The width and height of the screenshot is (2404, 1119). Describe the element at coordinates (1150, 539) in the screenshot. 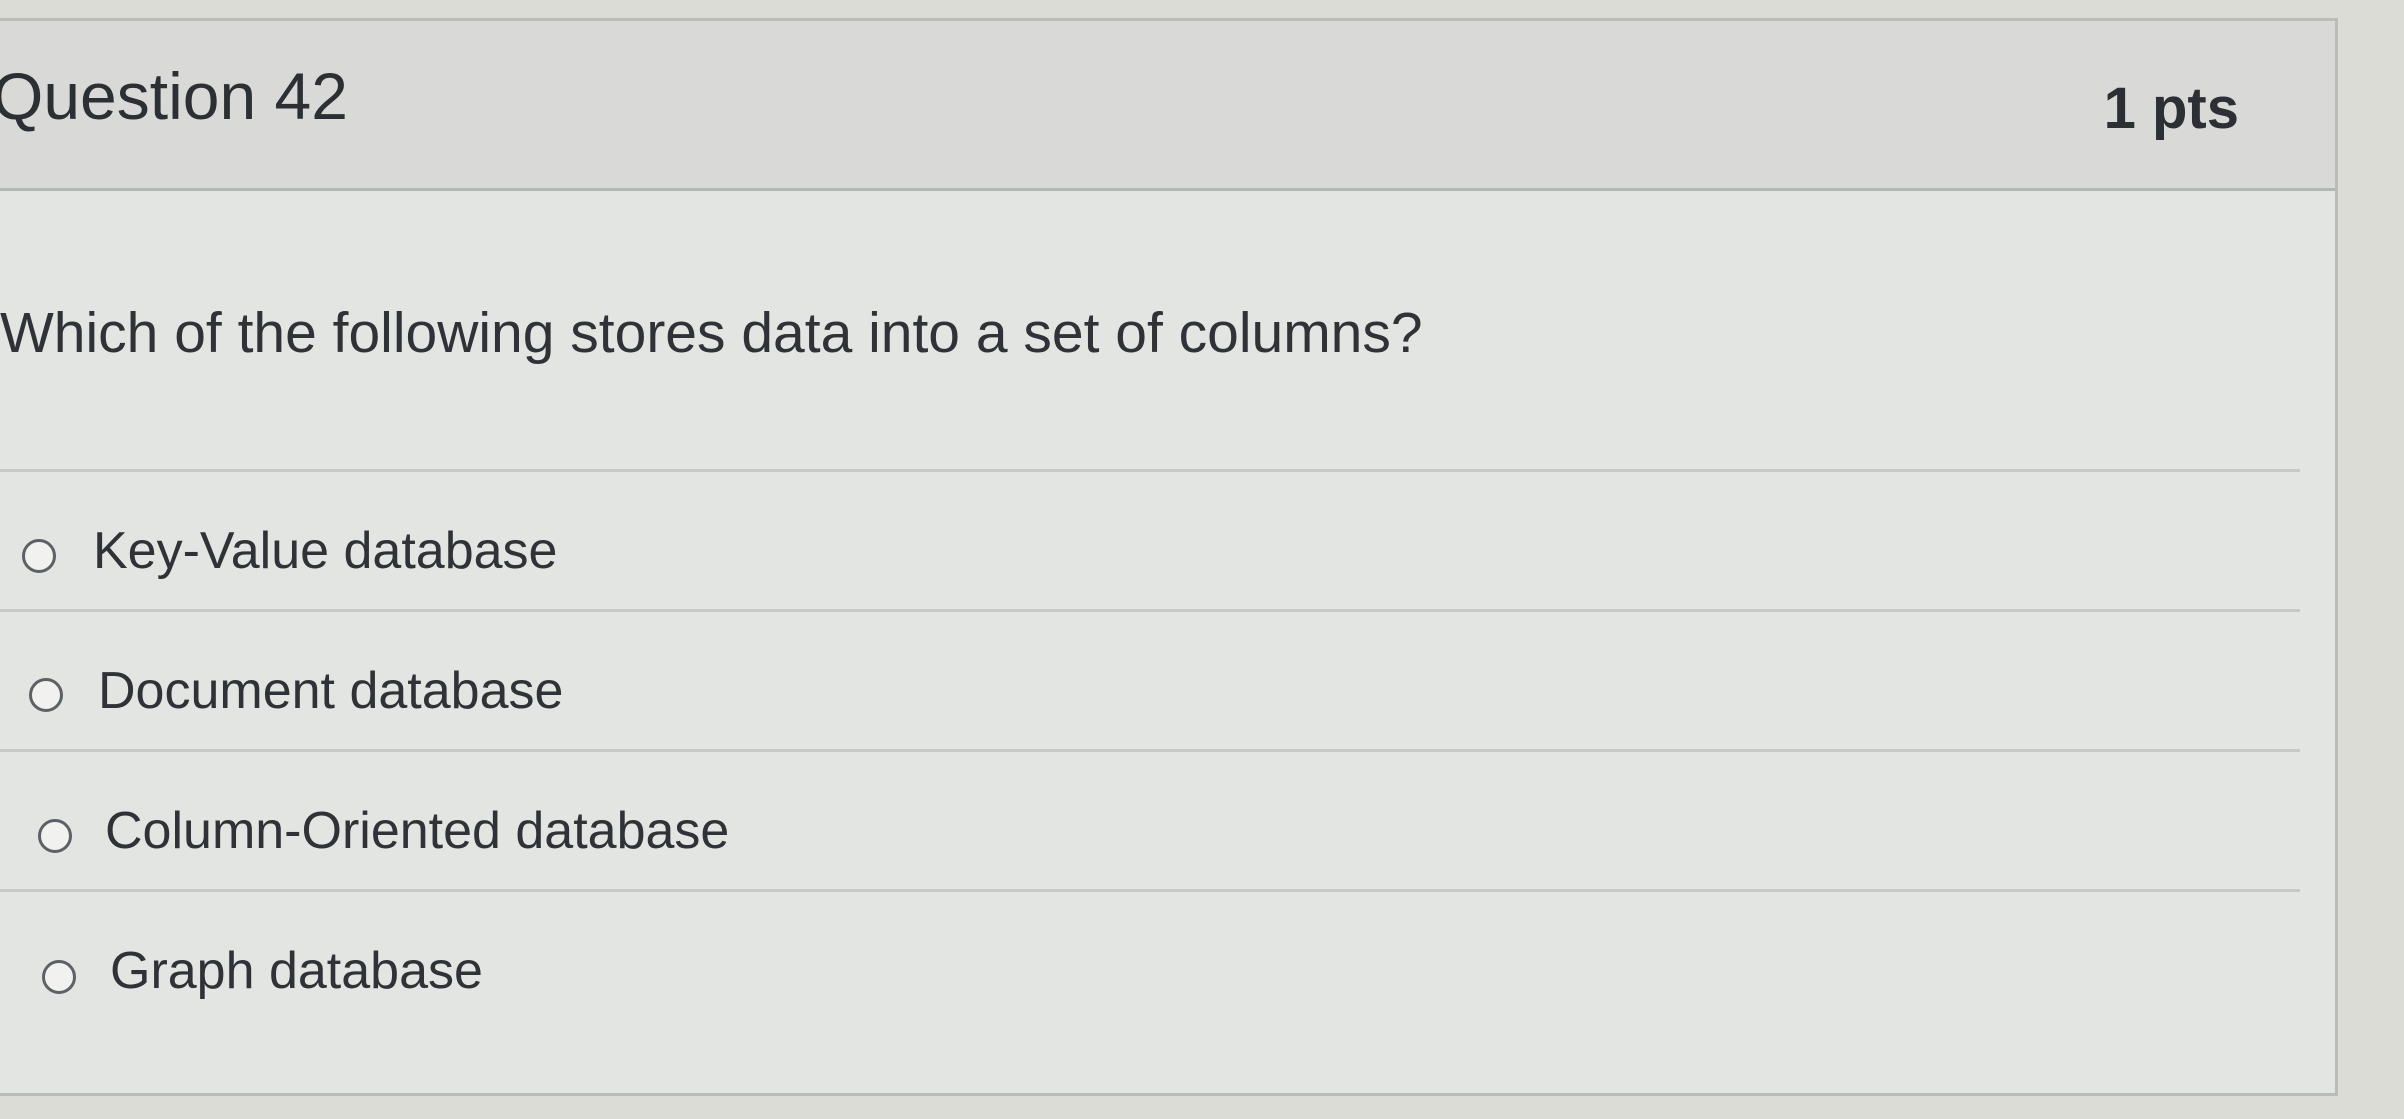

I see `answer-option-key-value: Key-Value database` at that location.